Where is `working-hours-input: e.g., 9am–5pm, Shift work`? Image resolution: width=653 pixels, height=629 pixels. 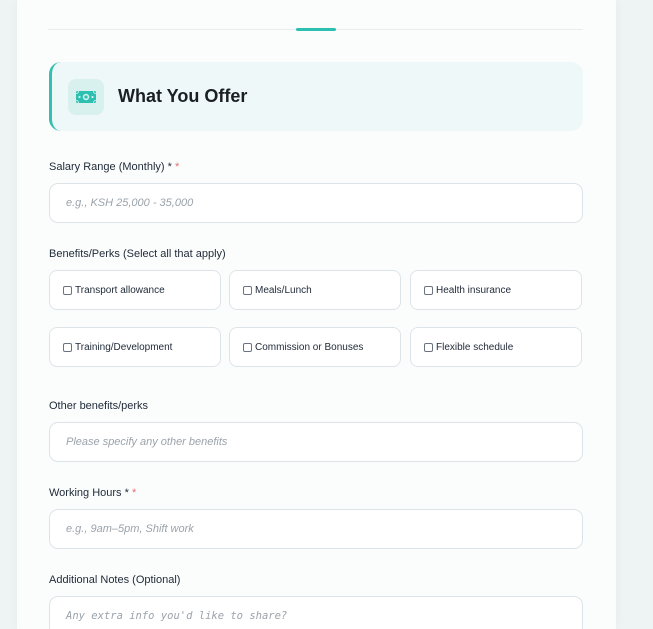 working-hours-input: e.g., 9am–5pm, Shift work is located at coordinates (316, 529).